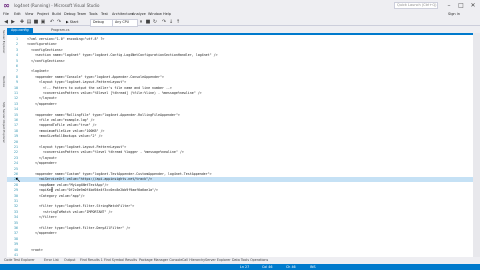  What do you see at coordinates (193, 260) in the screenshot?
I see `tab-call-hierarchy: Call Hierarchy` at bounding box center [193, 260].